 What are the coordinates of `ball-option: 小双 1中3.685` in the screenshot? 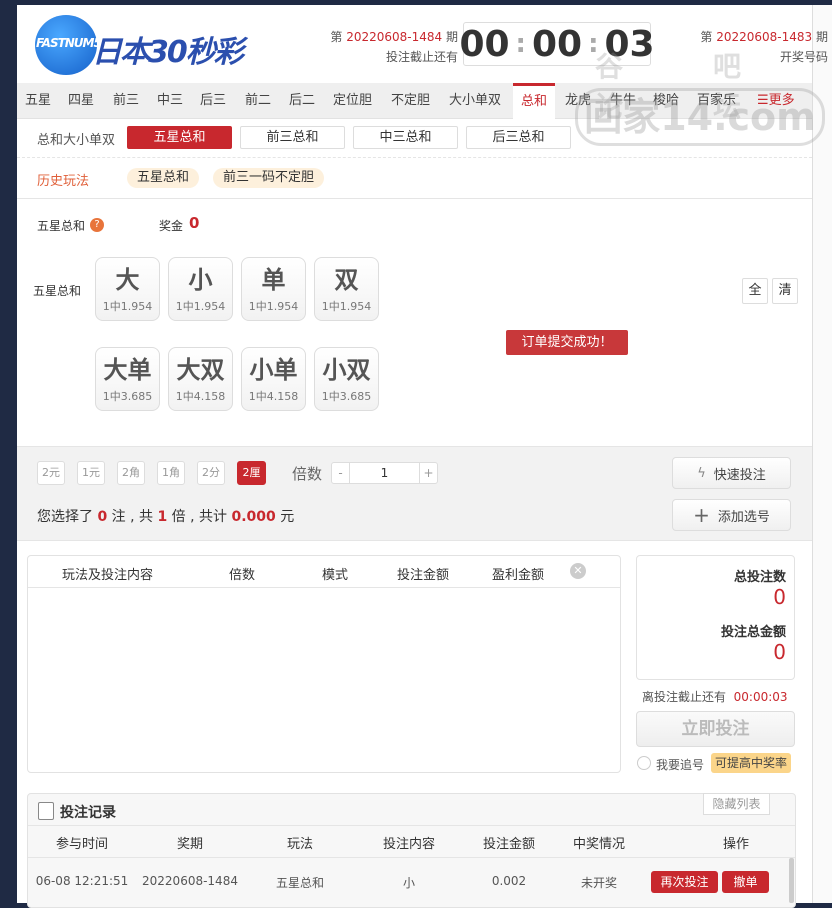 It's located at (346, 379).